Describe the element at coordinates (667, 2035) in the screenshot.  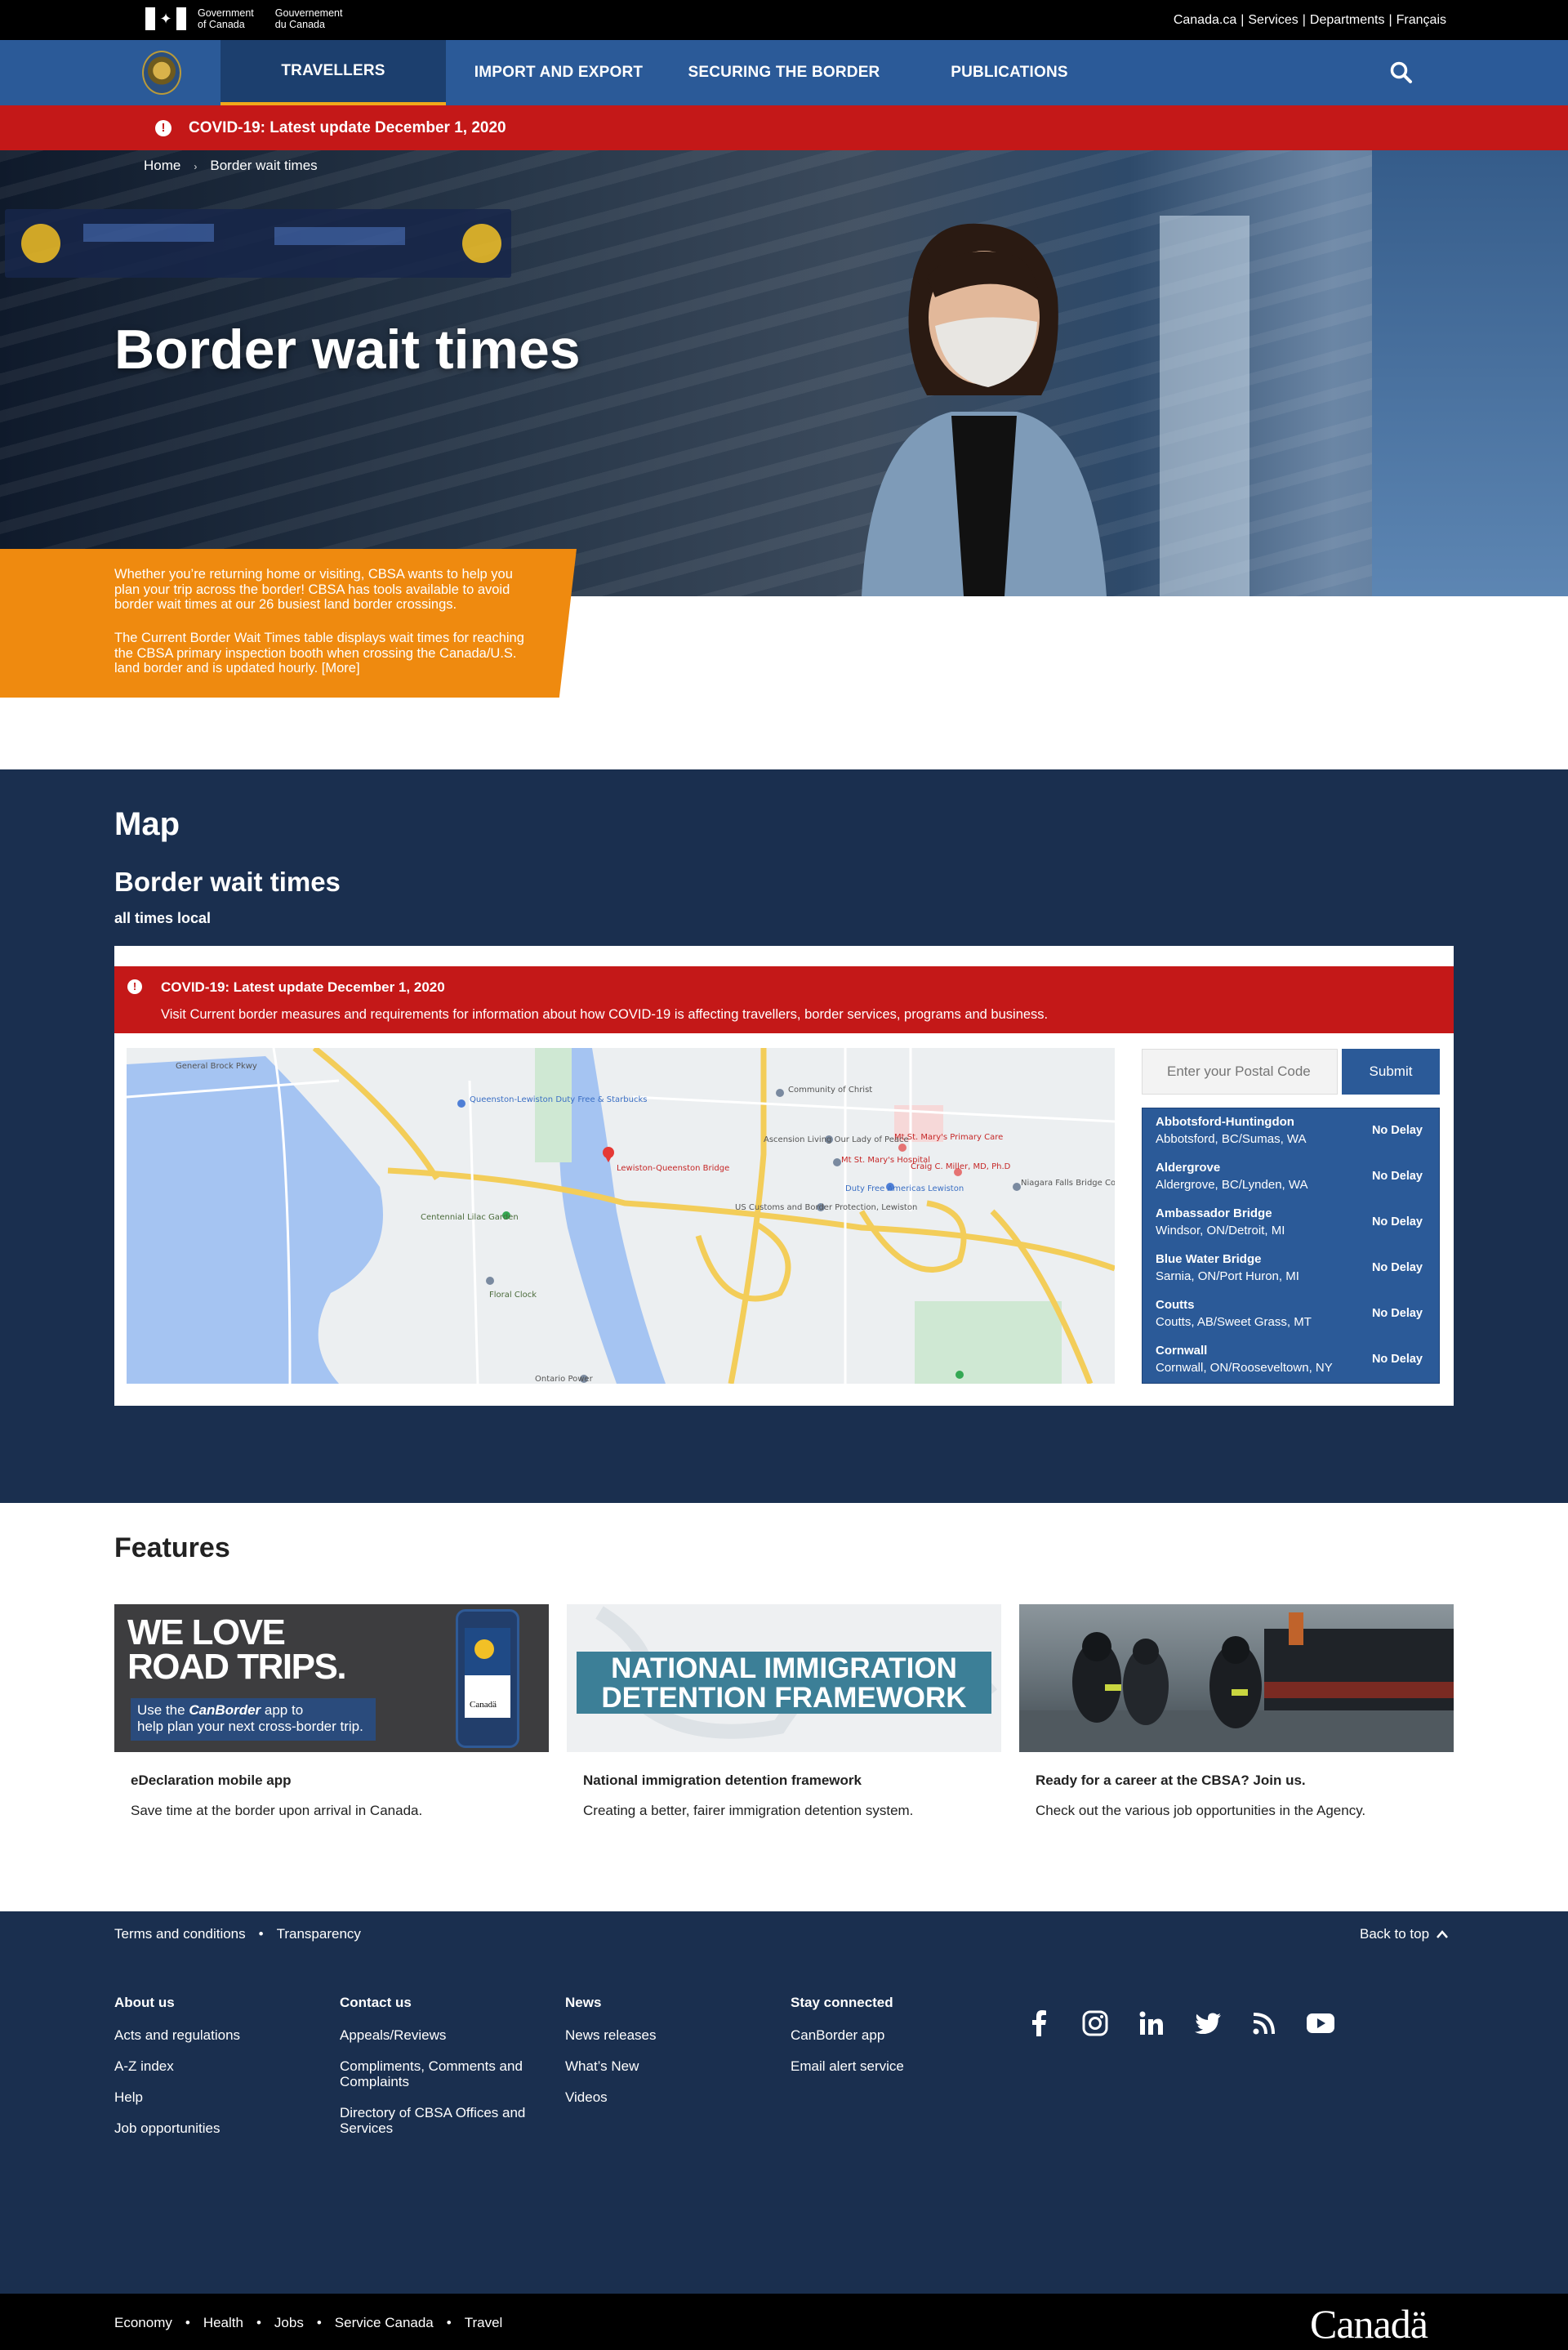
I see `footer-link: News releases` at that location.